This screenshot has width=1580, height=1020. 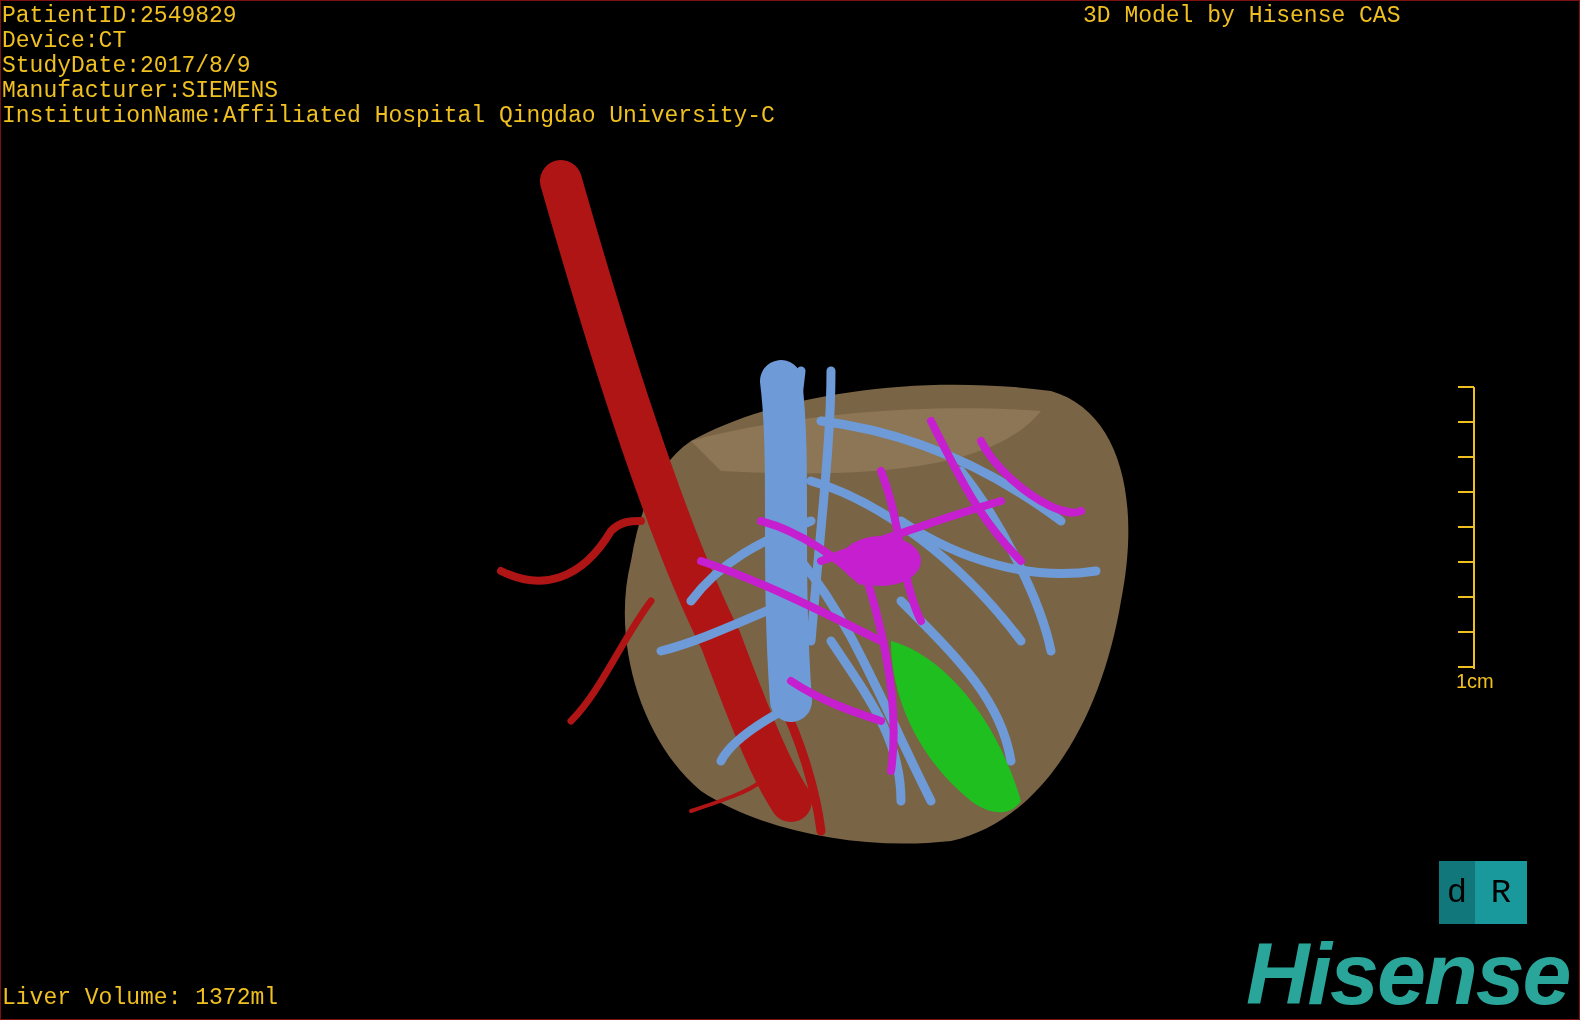 What do you see at coordinates (1475, 681) in the screenshot?
I see `scale-label: 1cm` at bounding box center [1475, 681].